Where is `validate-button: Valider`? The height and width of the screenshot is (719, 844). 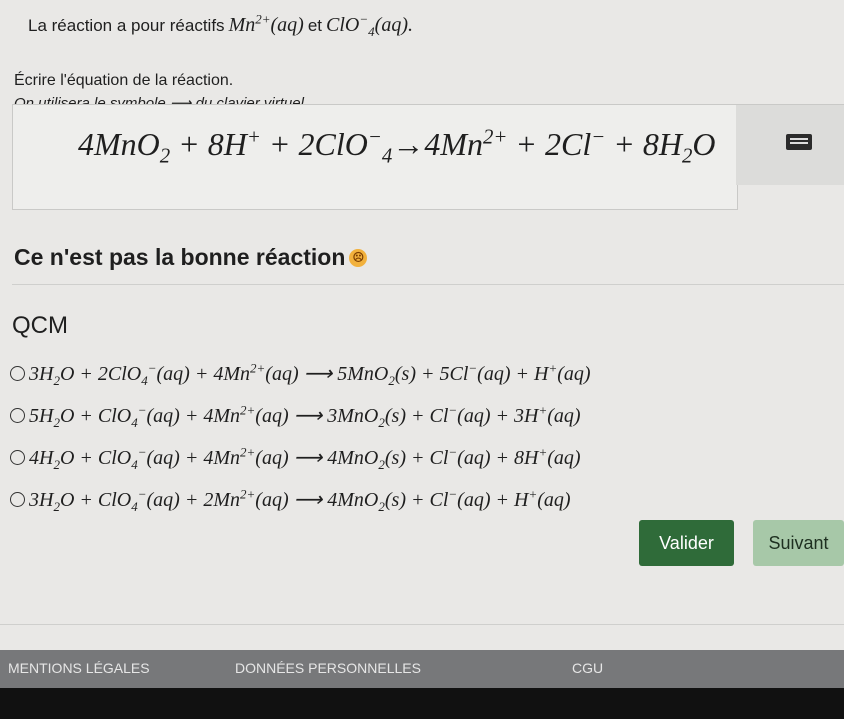
validate-button: Valider is located at coordinates (686, 543).